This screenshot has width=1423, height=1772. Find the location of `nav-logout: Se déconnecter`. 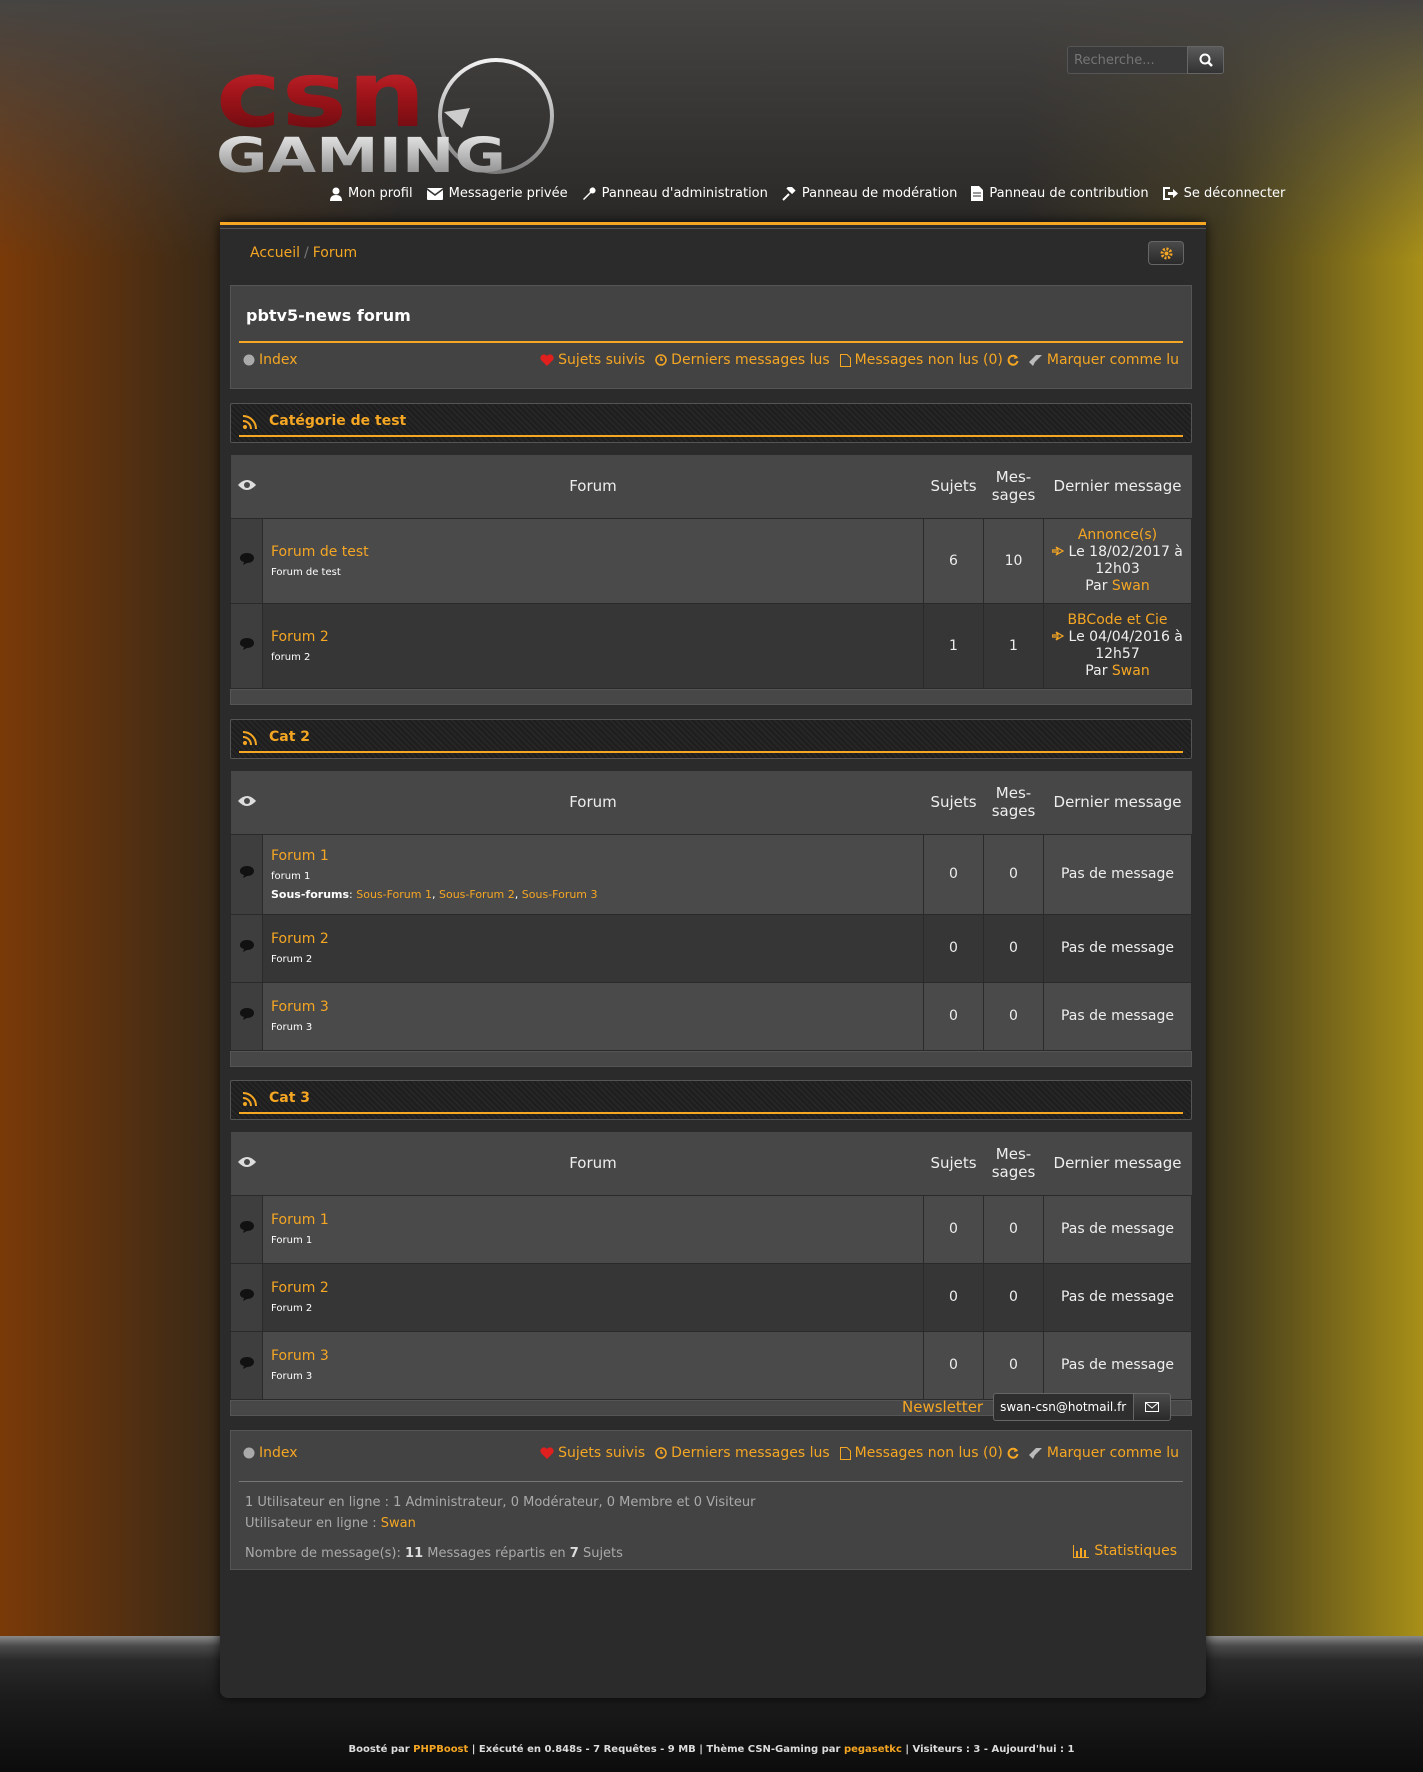

nav-logout: Se déconnecter is located at coordinates (1223, 193).